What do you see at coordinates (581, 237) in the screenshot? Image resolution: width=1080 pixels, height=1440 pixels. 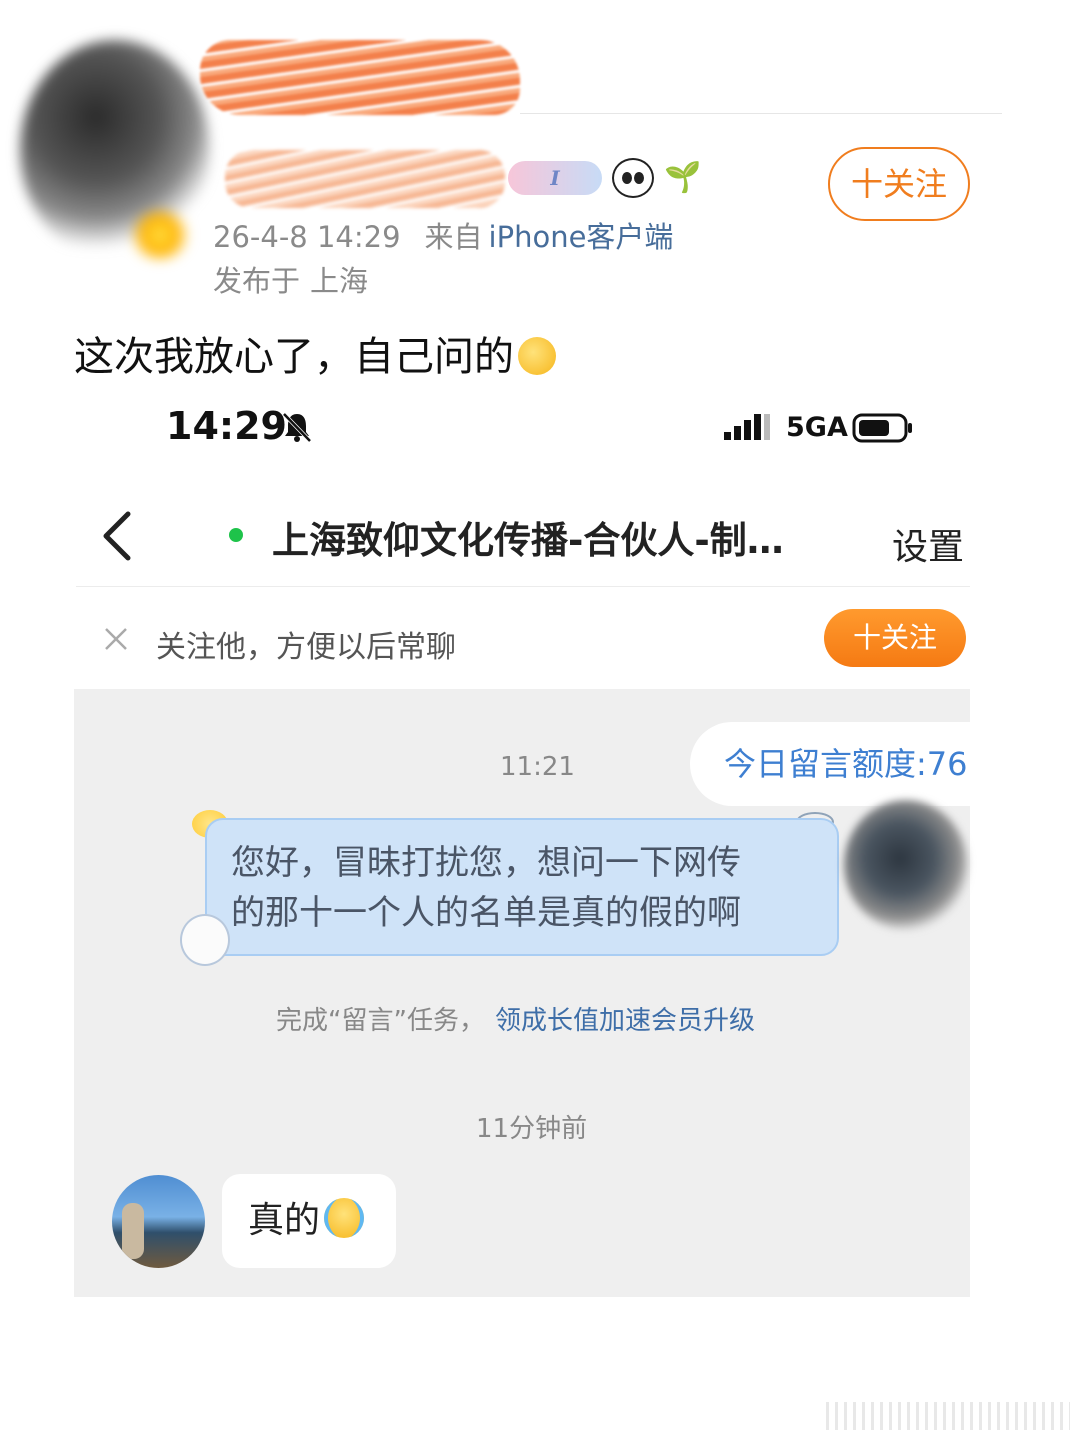 I see `source-app-link: iPhone客户端` at bounding box center [581, 237].